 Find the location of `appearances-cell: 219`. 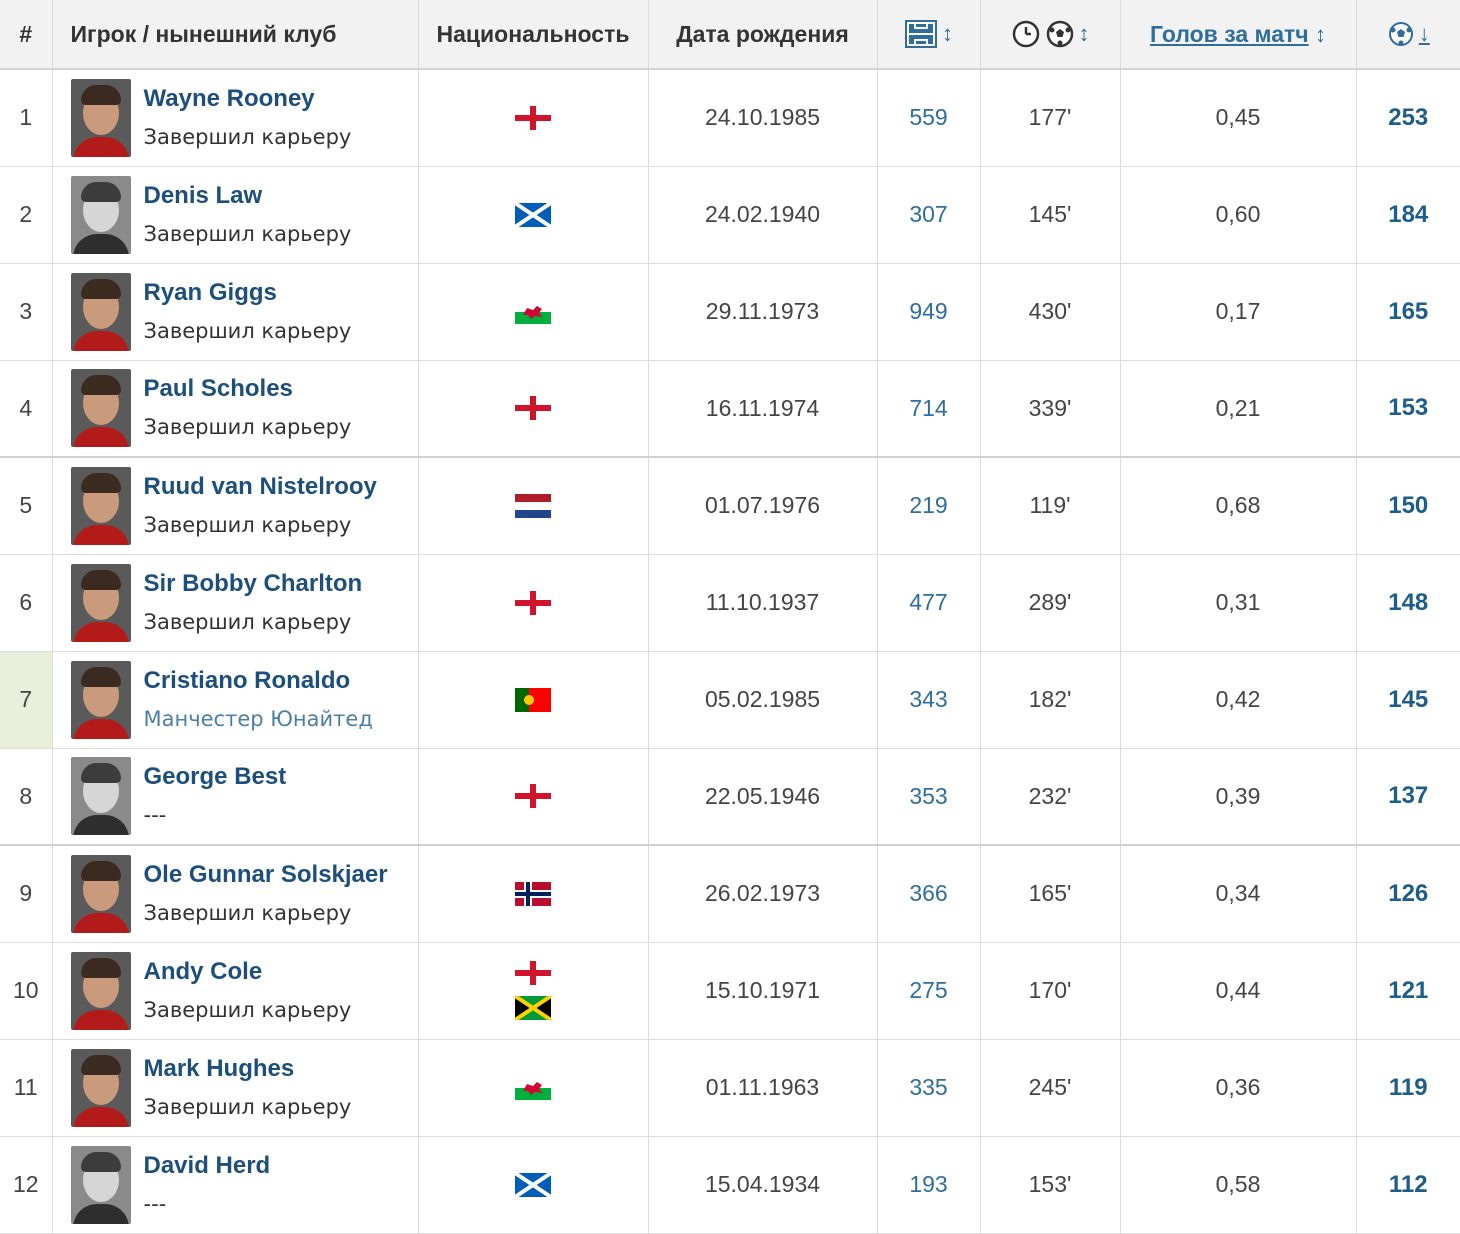

appearances-cell: 219 is located at coordinates (928, 506).